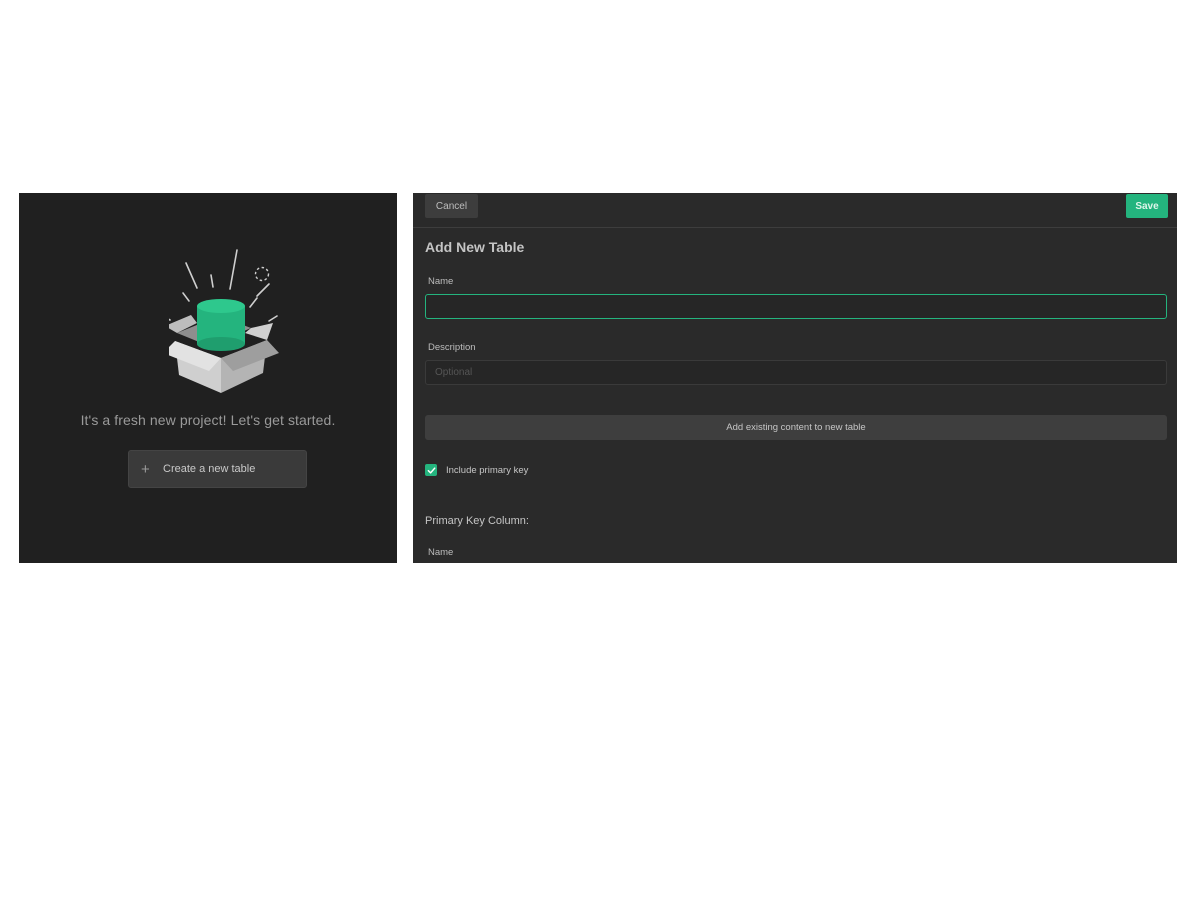  I want to click on form-toolbar: Cancel Save, so click(795, 210).